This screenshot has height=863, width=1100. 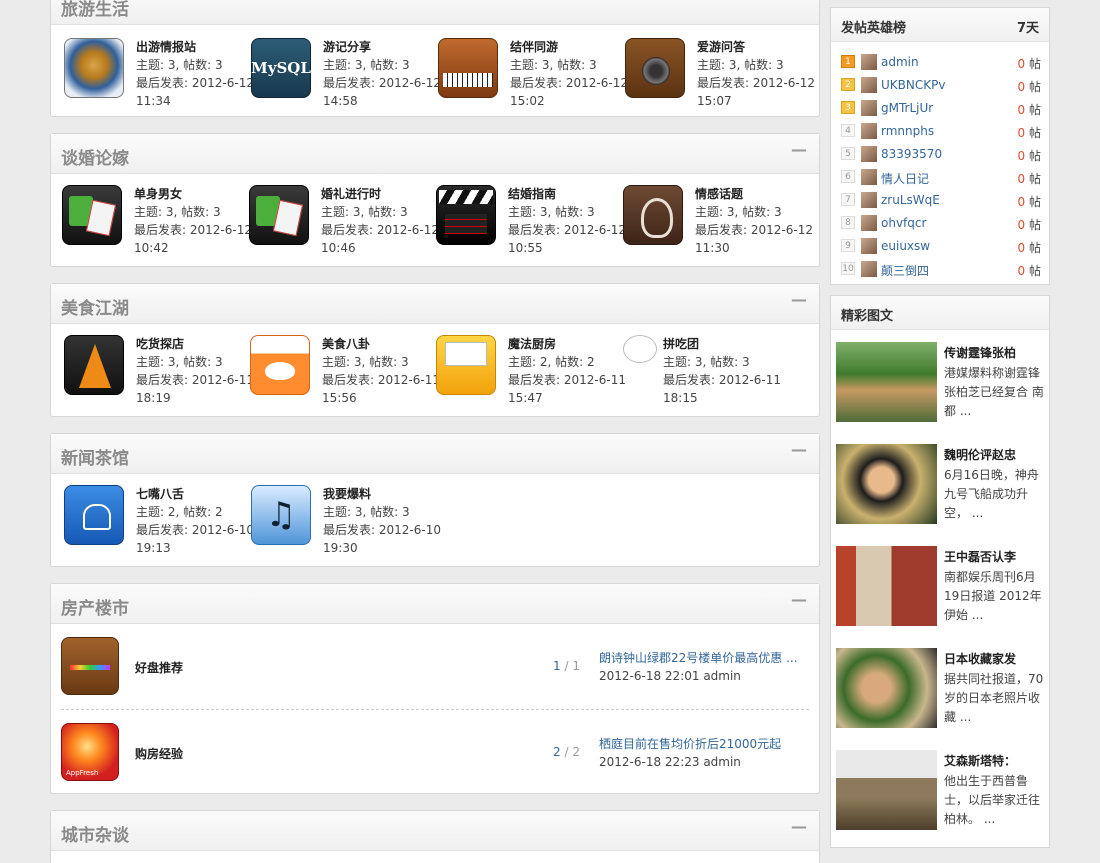 I want to click on forum-name-link: 单身男女, so click(x=193, y=194).